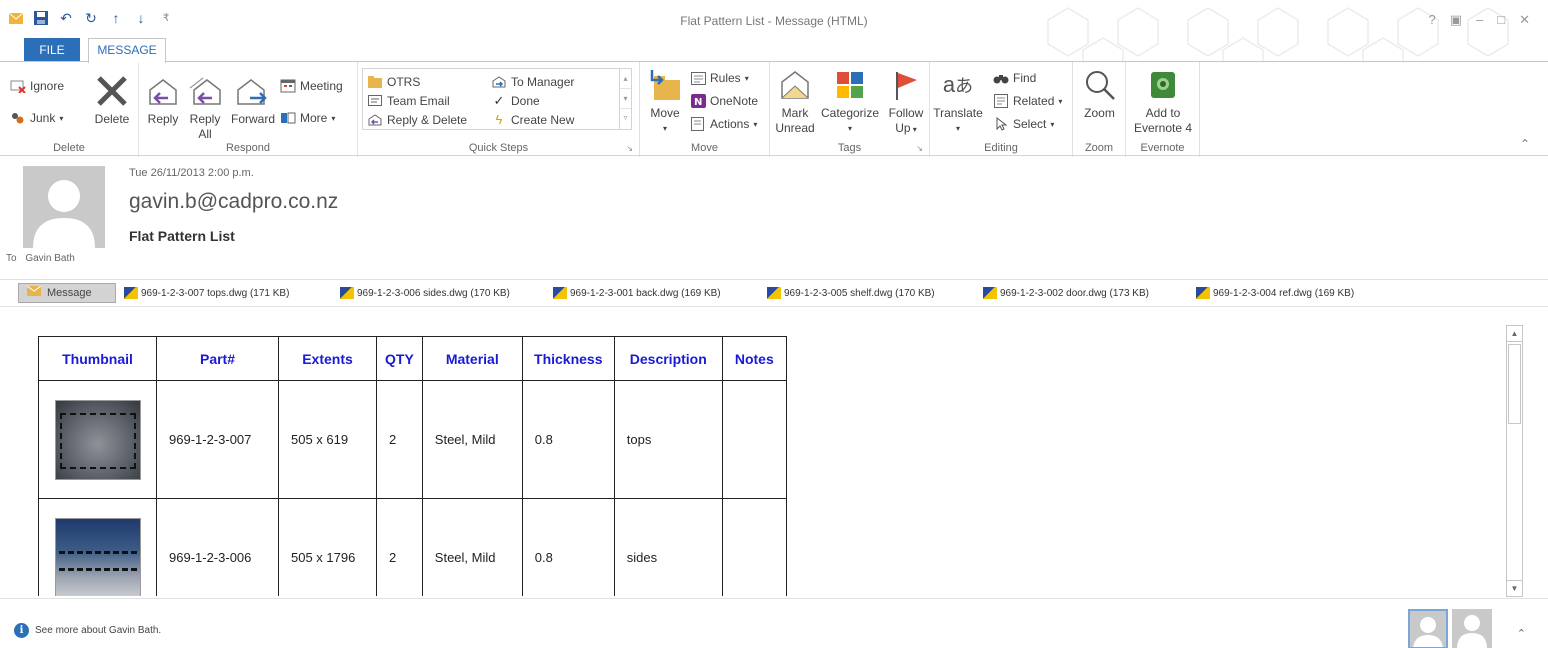  What do you see at coordinates (1514, 588) in the screenshot?
I see `scroll-down-arrow-icon: ▼` at bounding box center [1514, 588].